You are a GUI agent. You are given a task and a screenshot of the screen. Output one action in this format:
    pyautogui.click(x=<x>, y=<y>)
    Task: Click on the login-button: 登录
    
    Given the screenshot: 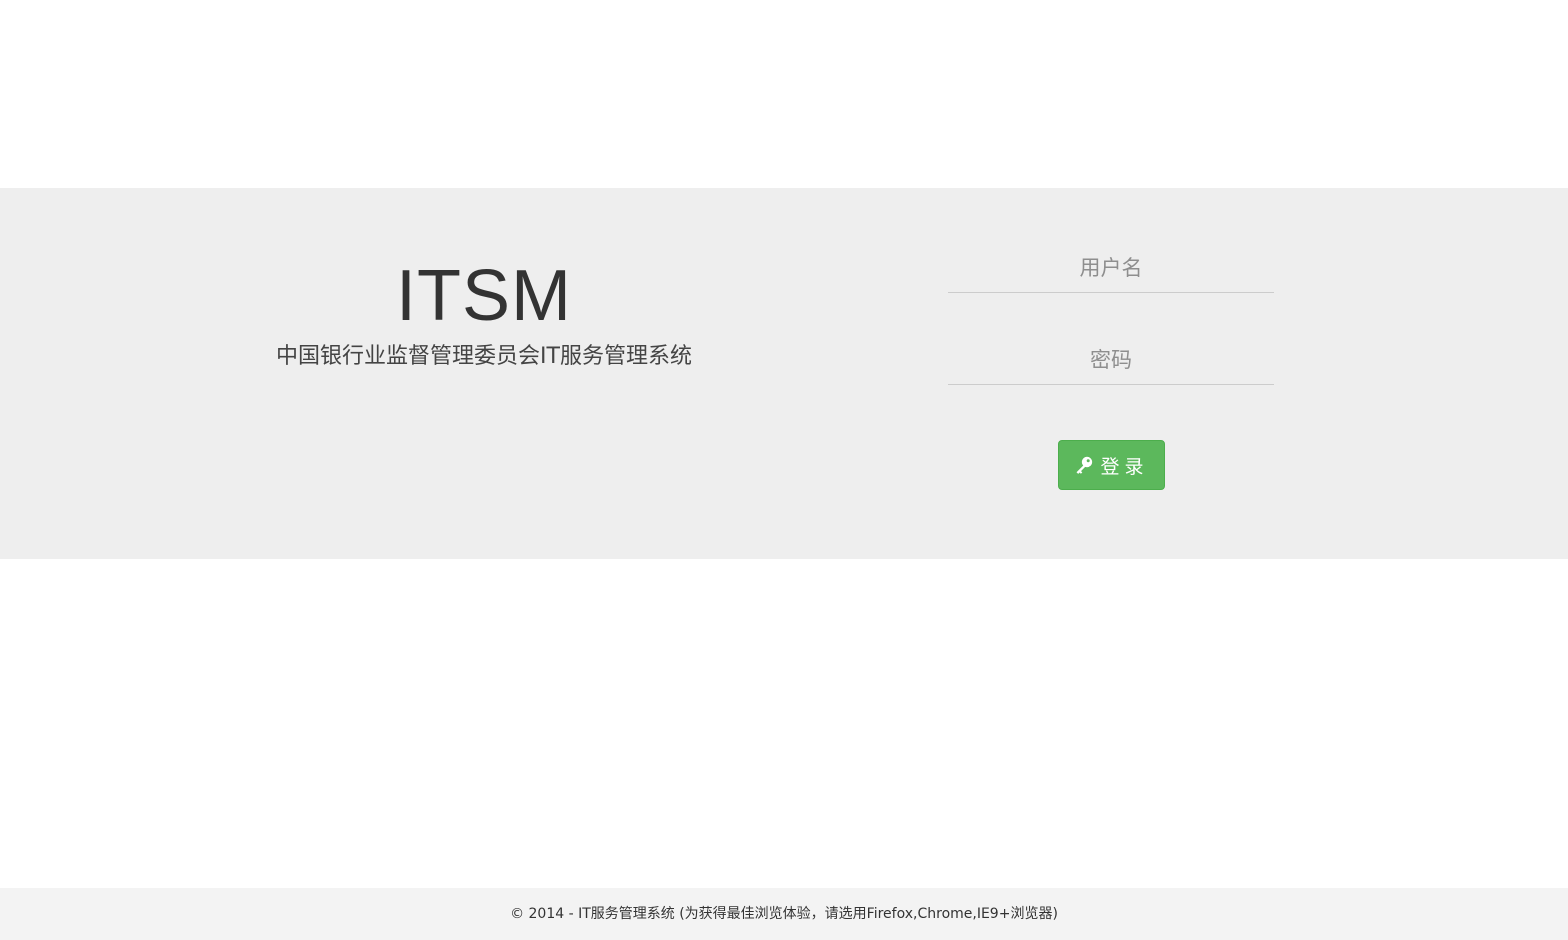 What is the action you would take?
    pyautogui.click(x=1111, y=465)
    